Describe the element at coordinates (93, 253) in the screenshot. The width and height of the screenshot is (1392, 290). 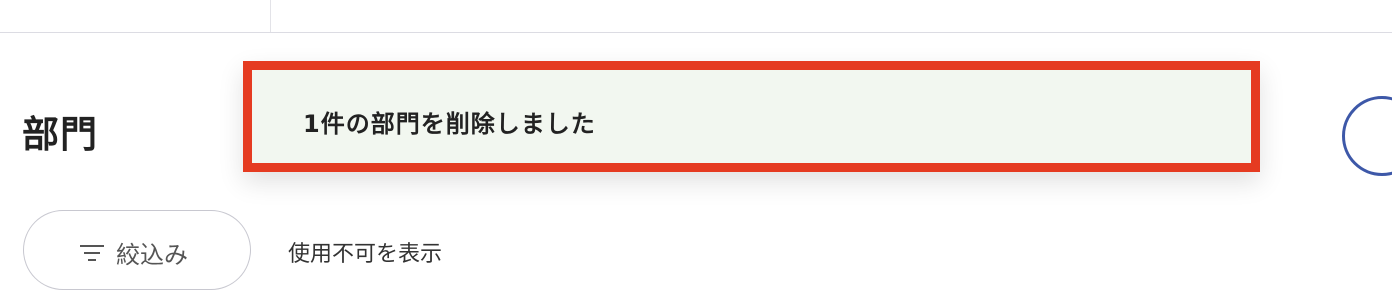
I see `filter-lines-icon` at that location.